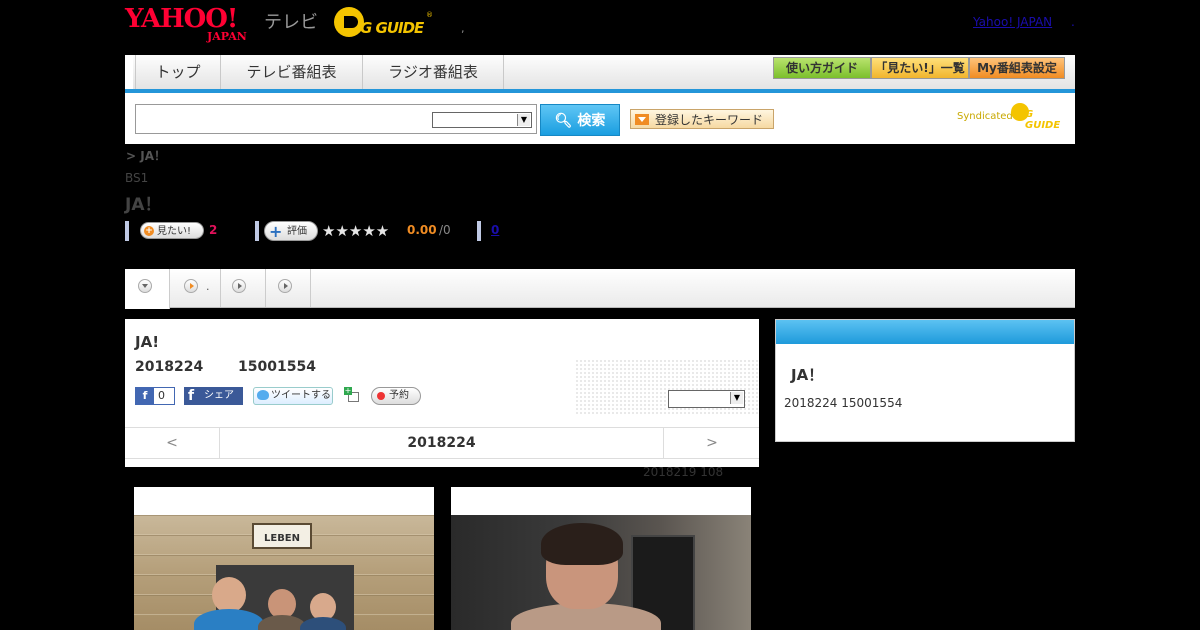 This screenshot has height=630, width=1200. I want to click on search-button-label: 検索, so click(591, 121).